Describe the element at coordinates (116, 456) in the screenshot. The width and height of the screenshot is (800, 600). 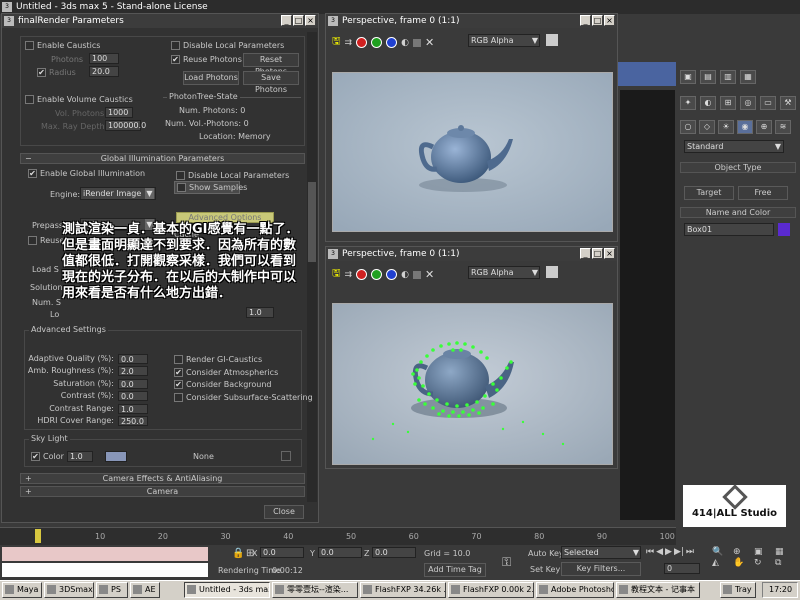
I see `sky-color-swatch` at that location.